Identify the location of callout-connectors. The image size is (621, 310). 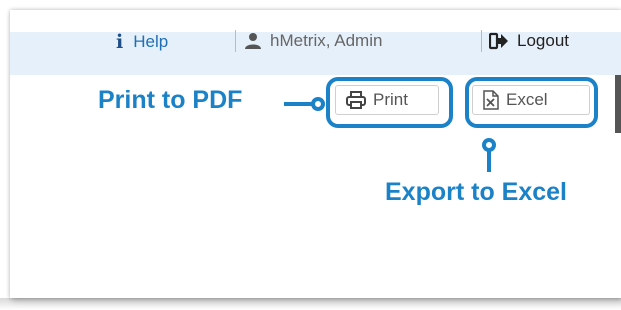
(390, 134).